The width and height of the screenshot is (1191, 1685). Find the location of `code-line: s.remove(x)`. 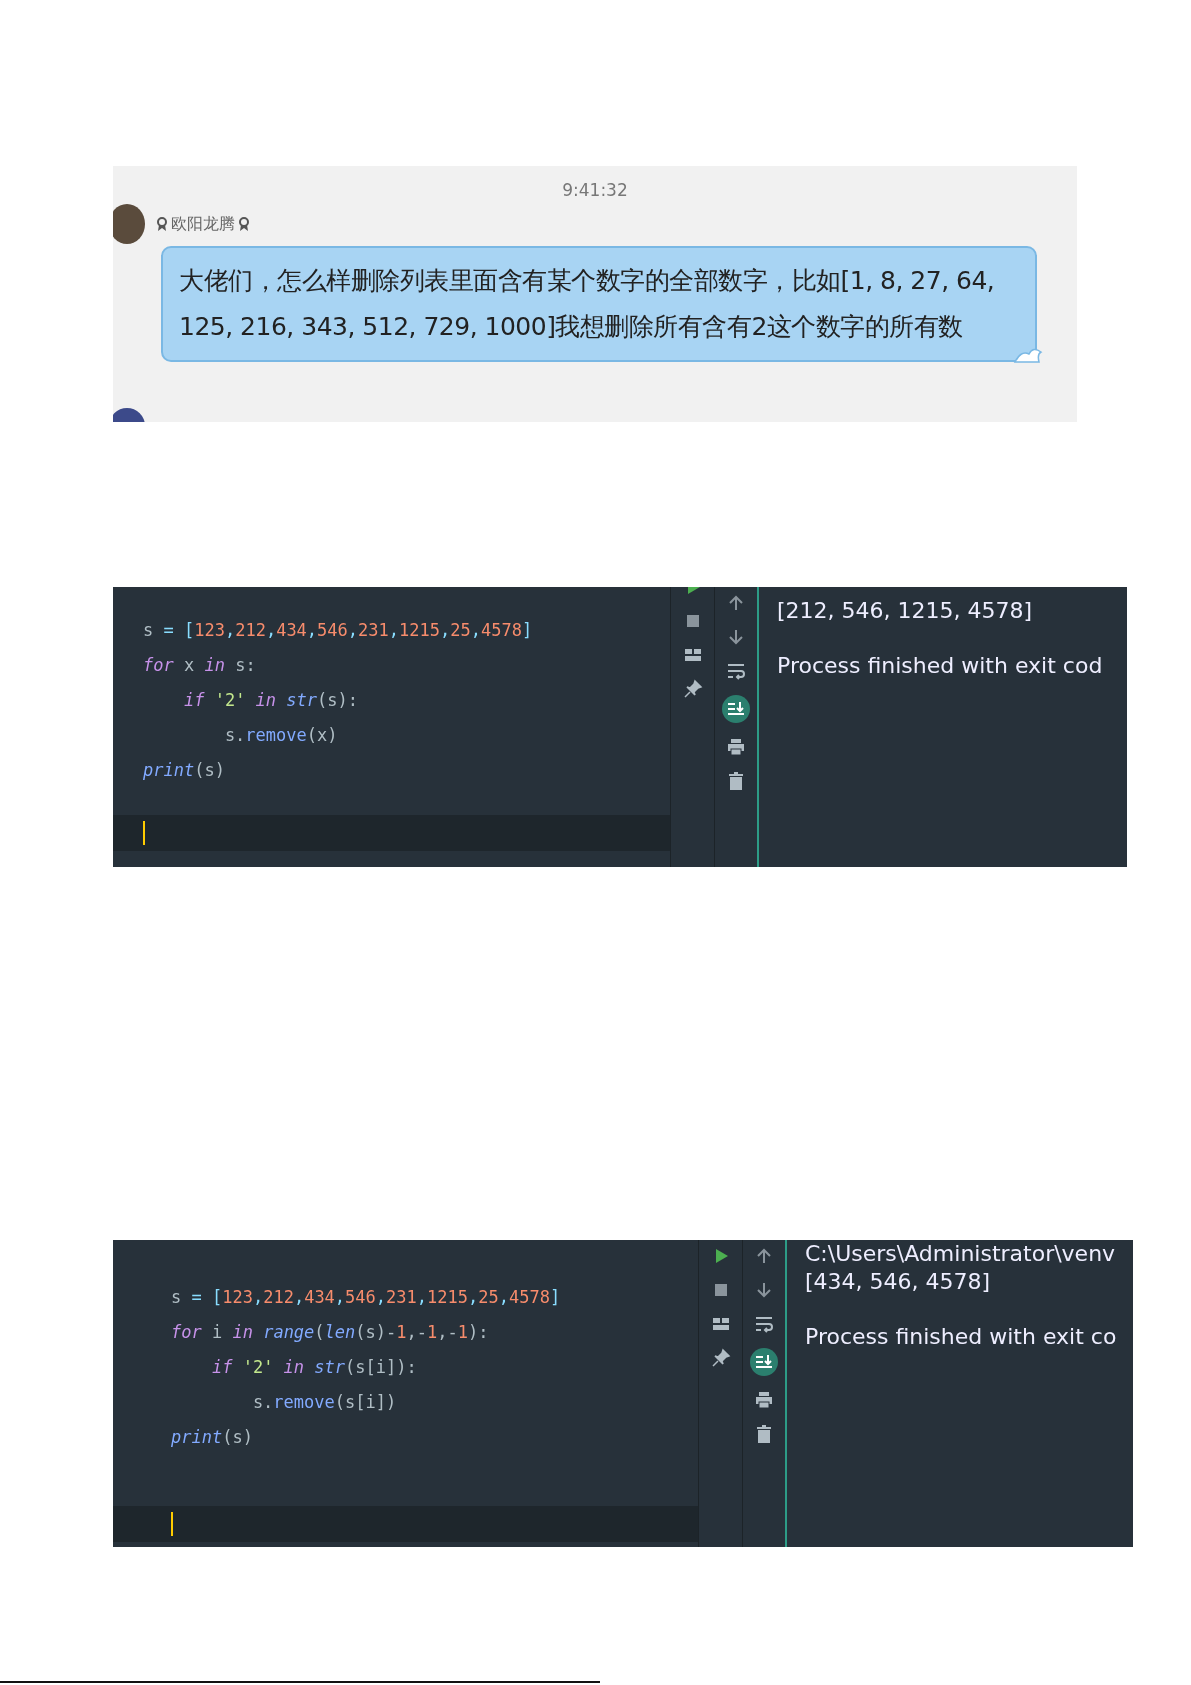

code-line: s.remove(x) is located at coordinates (281, 735).